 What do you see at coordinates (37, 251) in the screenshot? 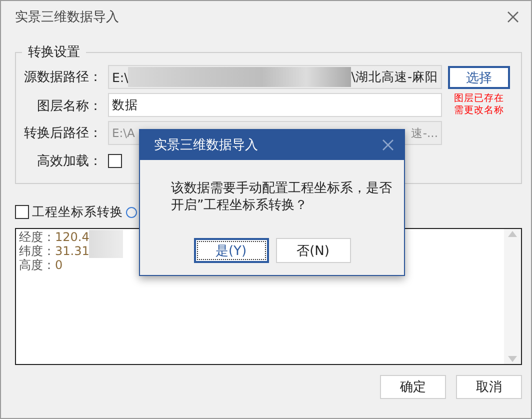
I see `log-label: 纬度：` at bounding box center [37, 251].